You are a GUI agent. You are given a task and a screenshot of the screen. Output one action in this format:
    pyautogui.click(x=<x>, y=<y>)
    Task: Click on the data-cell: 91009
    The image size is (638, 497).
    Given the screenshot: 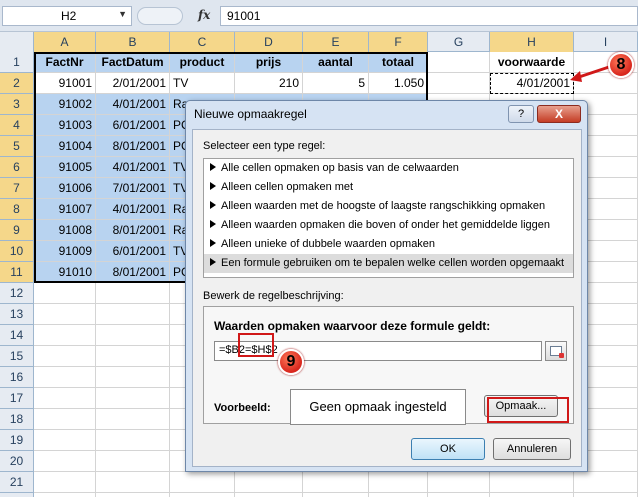 What is the action you would take?
    pyautogui.click(x=65, y=251)
    